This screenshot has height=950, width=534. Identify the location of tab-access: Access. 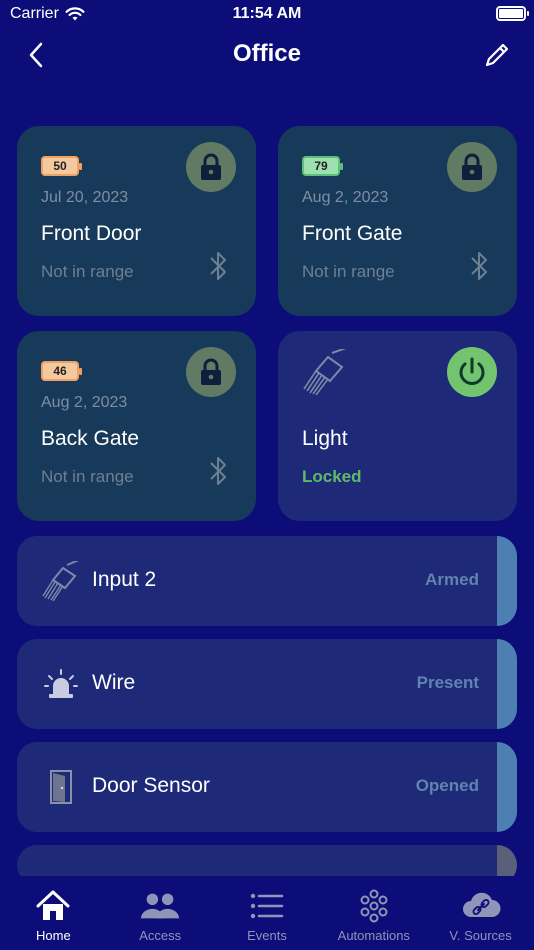
(160, 913).